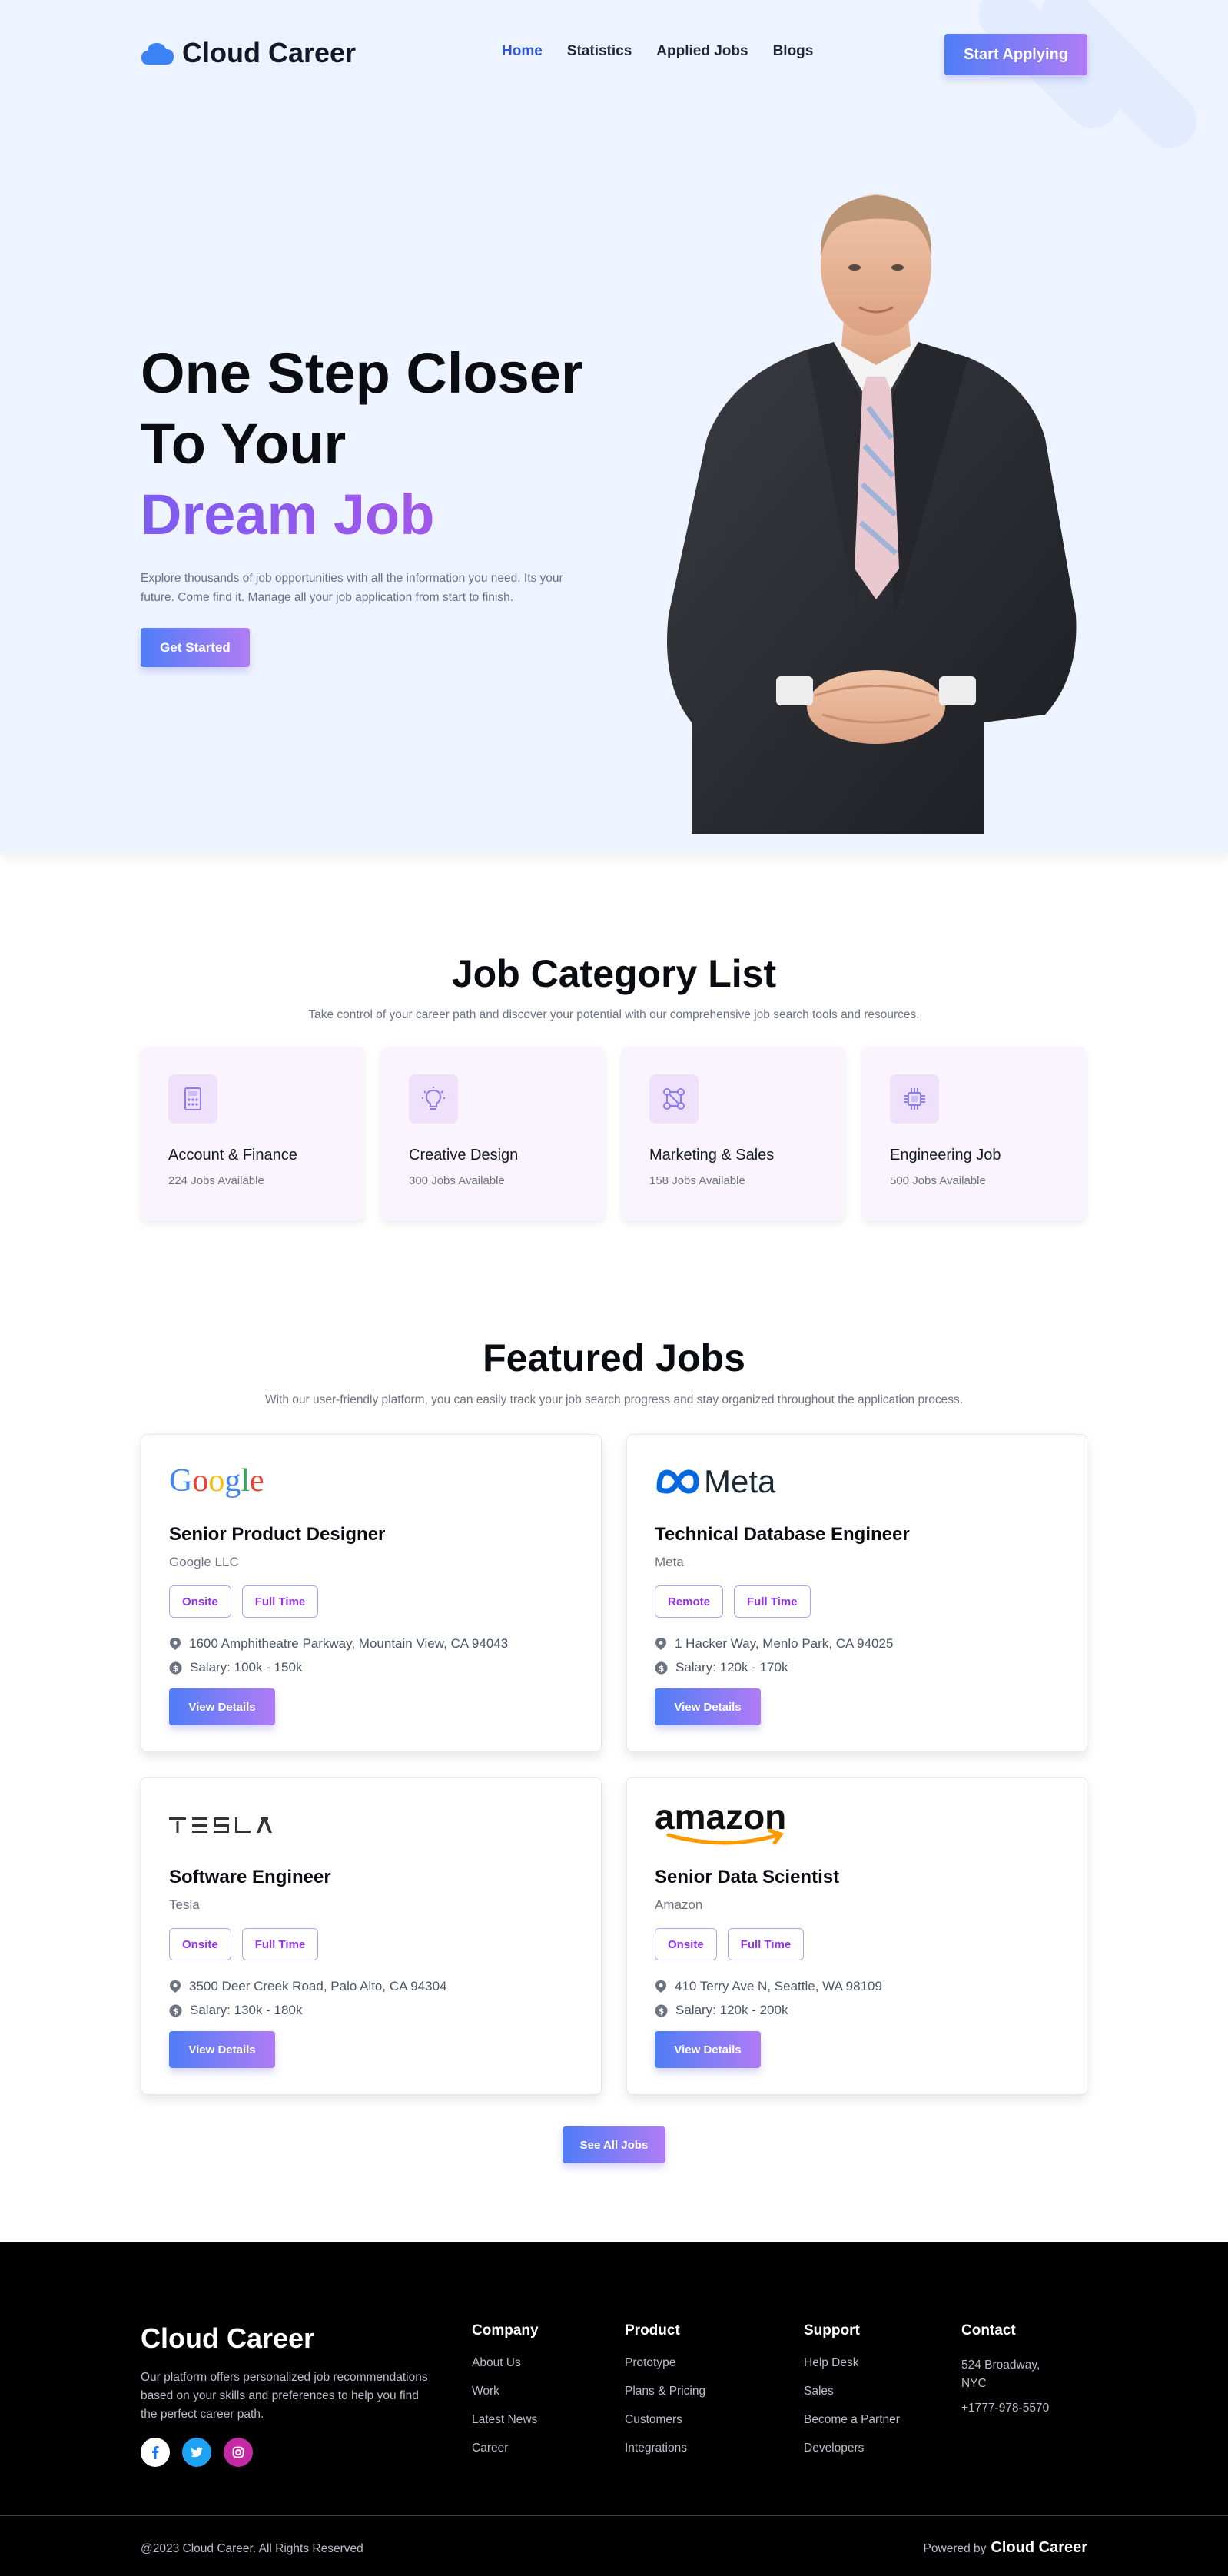  I want to click on job-salary: $ Salary: 100k - 150k, so click(235, 1668).